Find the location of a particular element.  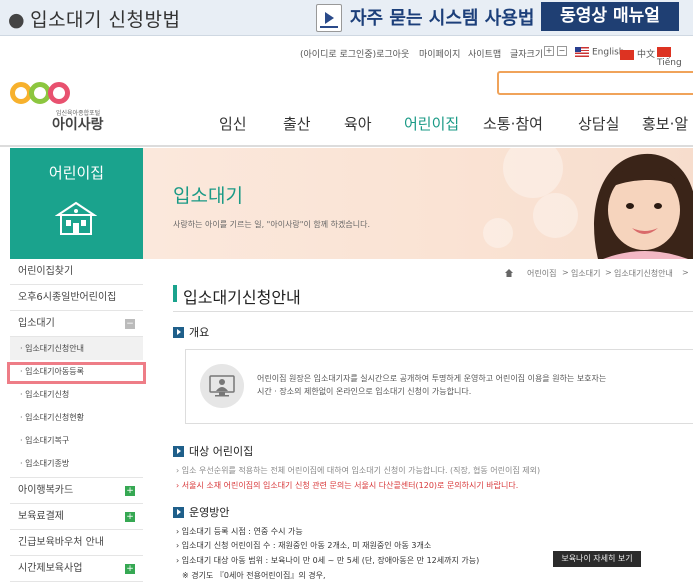

video-bar is located at coordinates (329, 27).